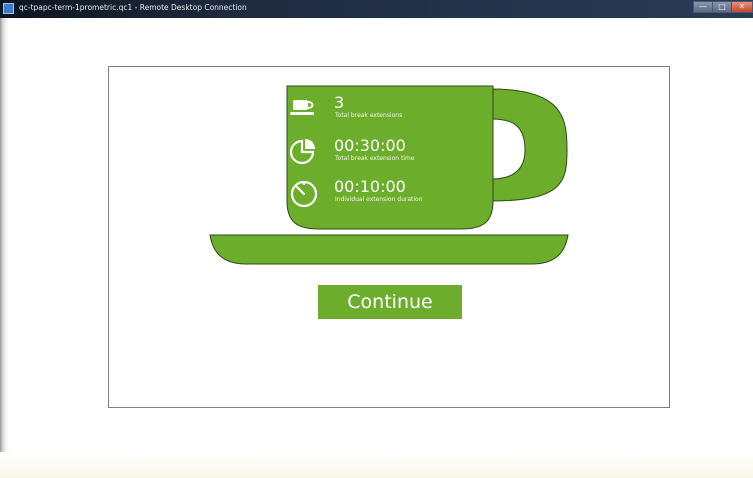 The image size is (753, 478). What do you see at coordinates (389, 249) in the screenshot?
I see `cup-saucer` at bounding box center [389, 249].